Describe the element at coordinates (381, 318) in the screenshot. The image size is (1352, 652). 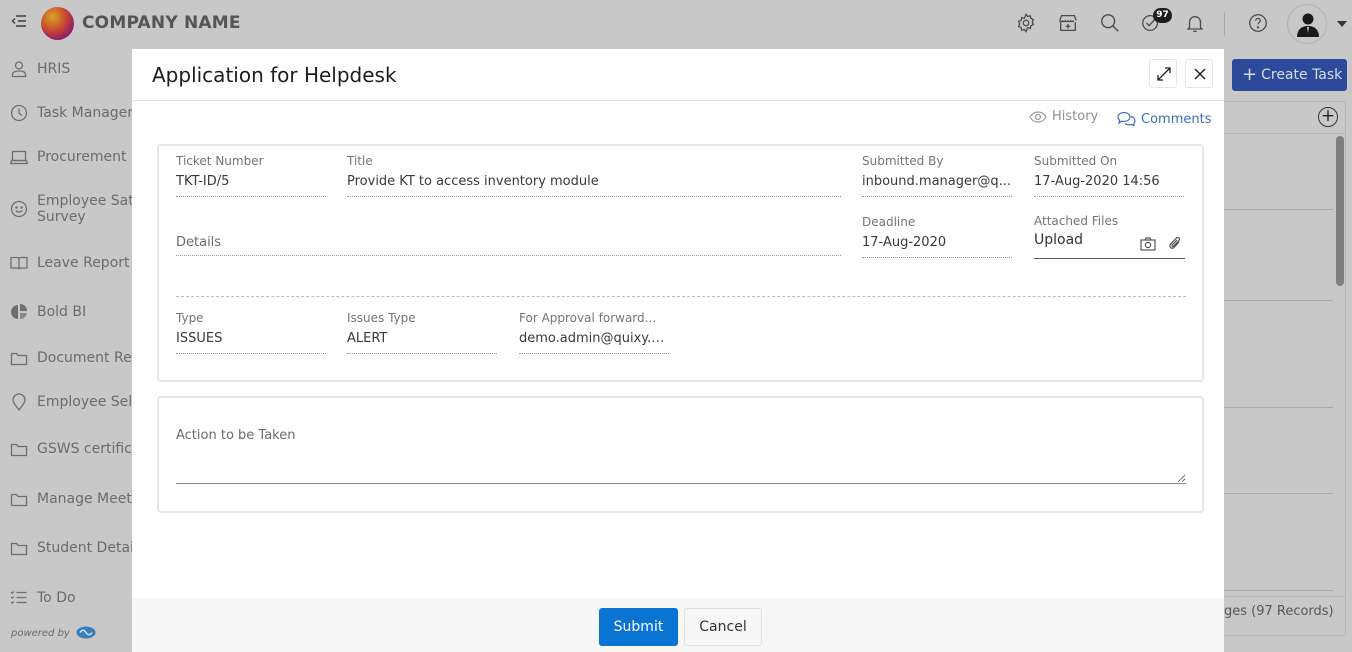
I see `field-label: Issues Type` at that location.